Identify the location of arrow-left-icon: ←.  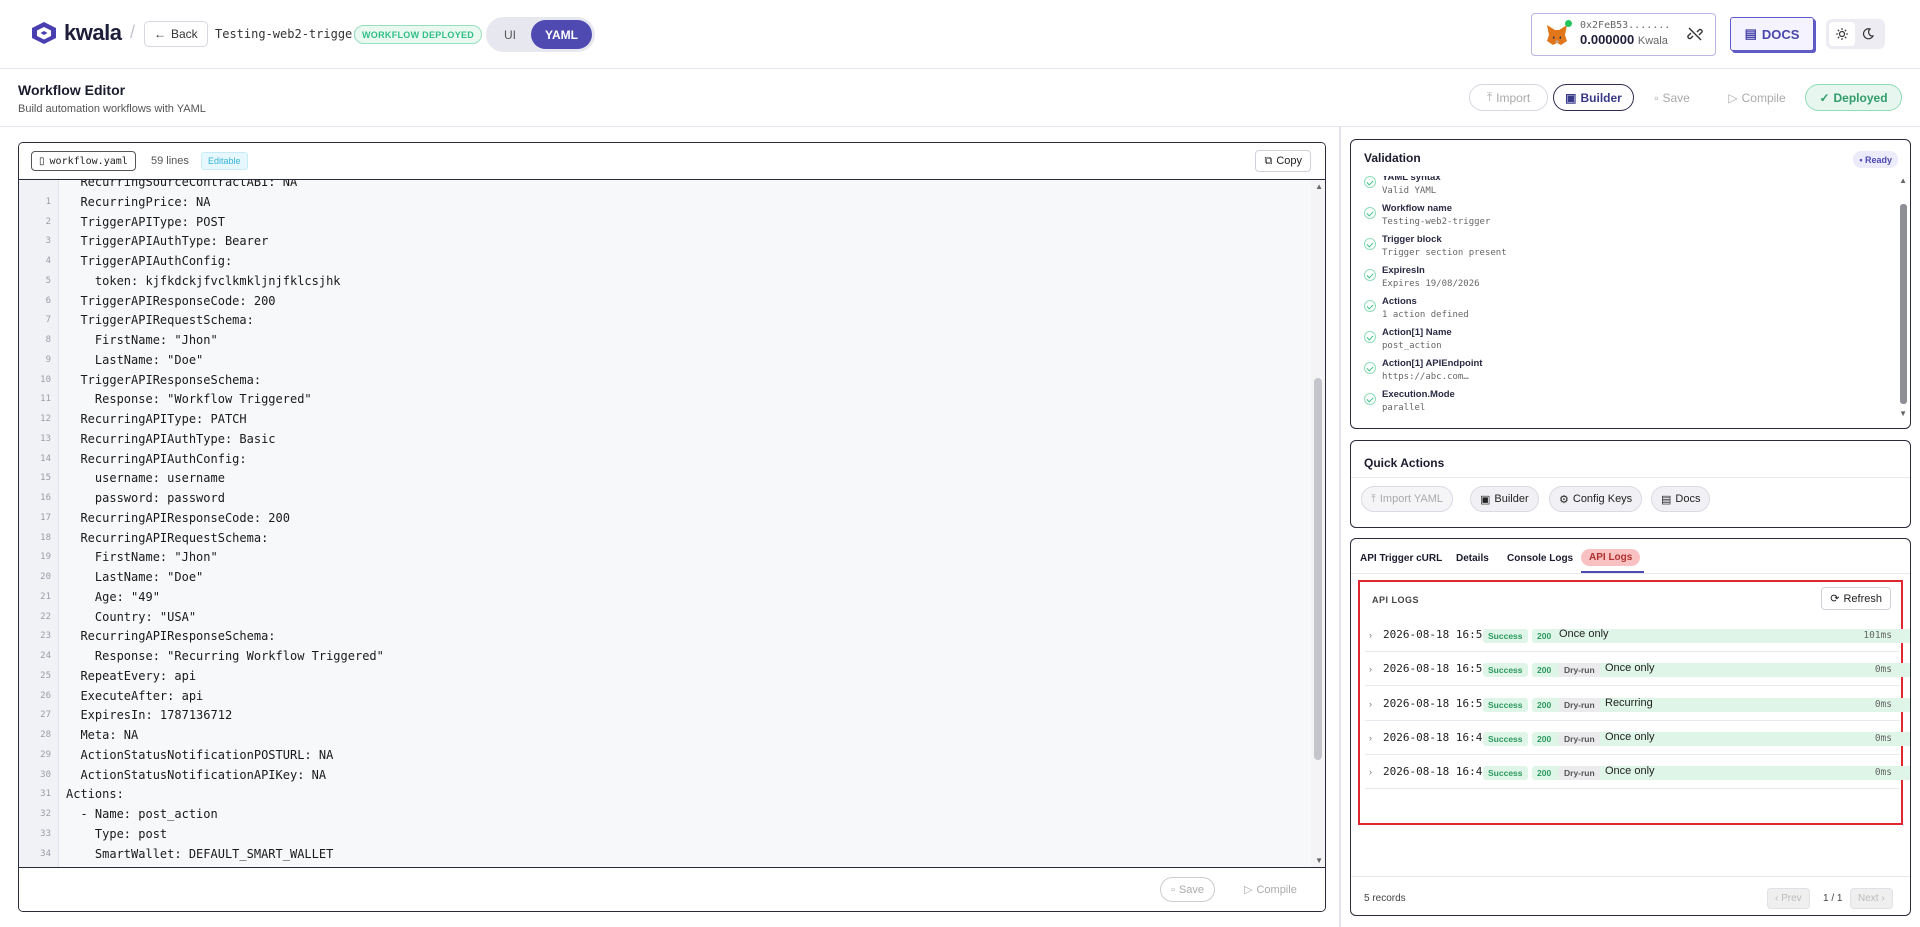
(160, 34).